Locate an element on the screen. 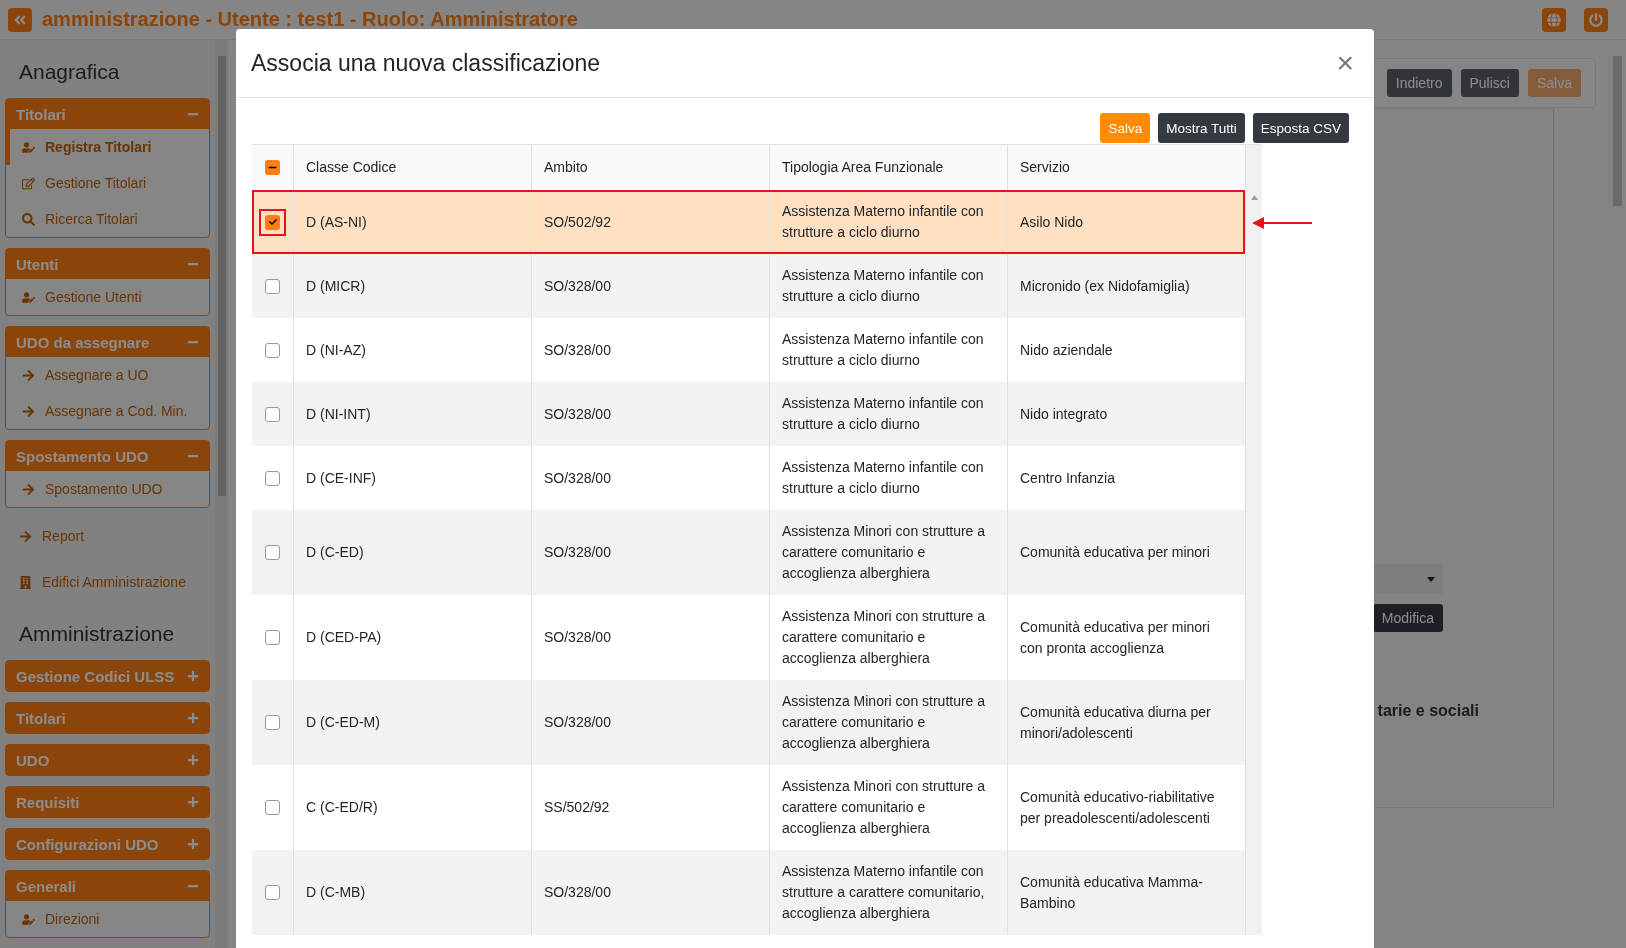  logout-button is located at coordinates (1596, 19).